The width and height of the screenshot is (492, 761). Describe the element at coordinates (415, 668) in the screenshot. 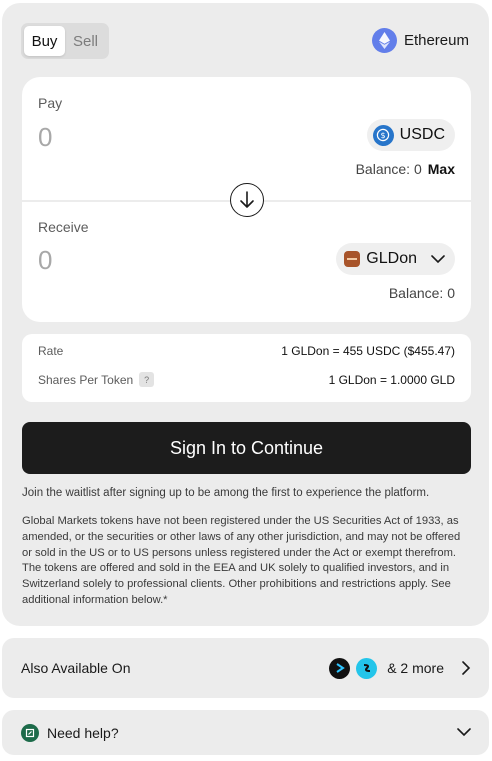

I see `more-platforms-text: & 2 more` at that location.